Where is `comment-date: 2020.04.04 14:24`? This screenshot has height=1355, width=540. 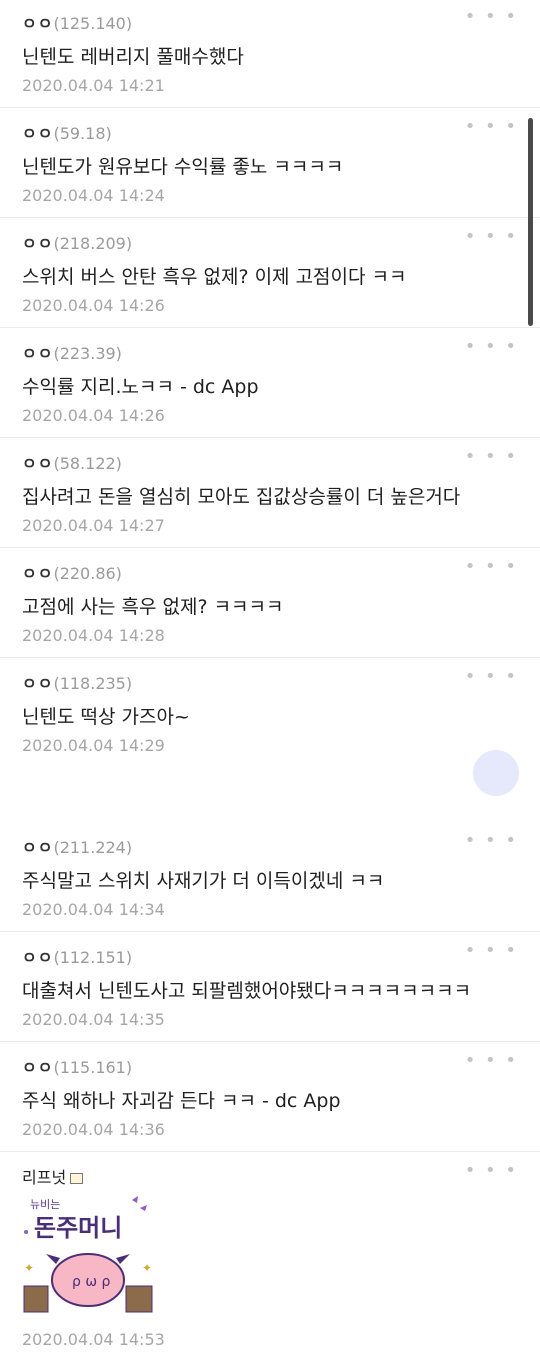
comment-date: 2020.04.04 14:24 is located at coordinates (93, 195).